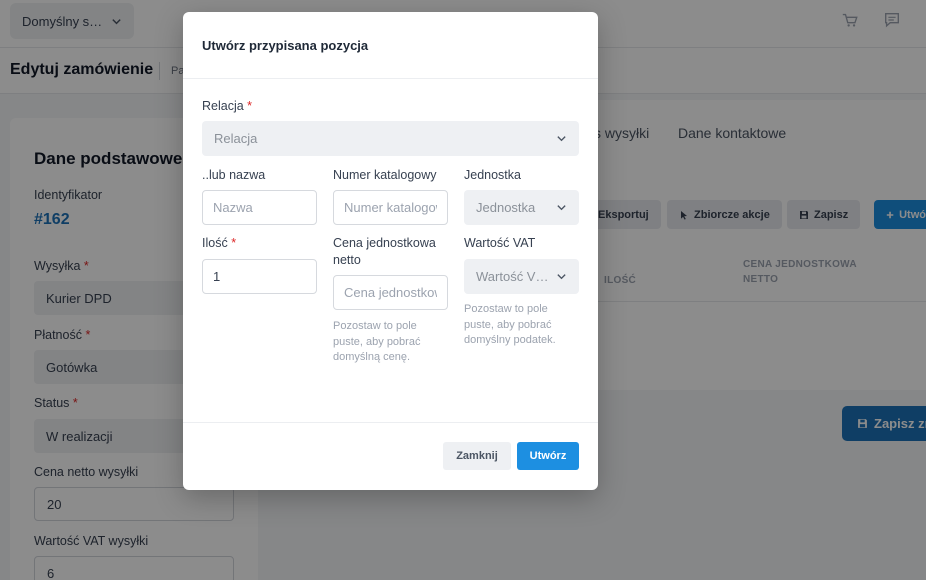  I want to click on quantity-input, so click(259, 276).